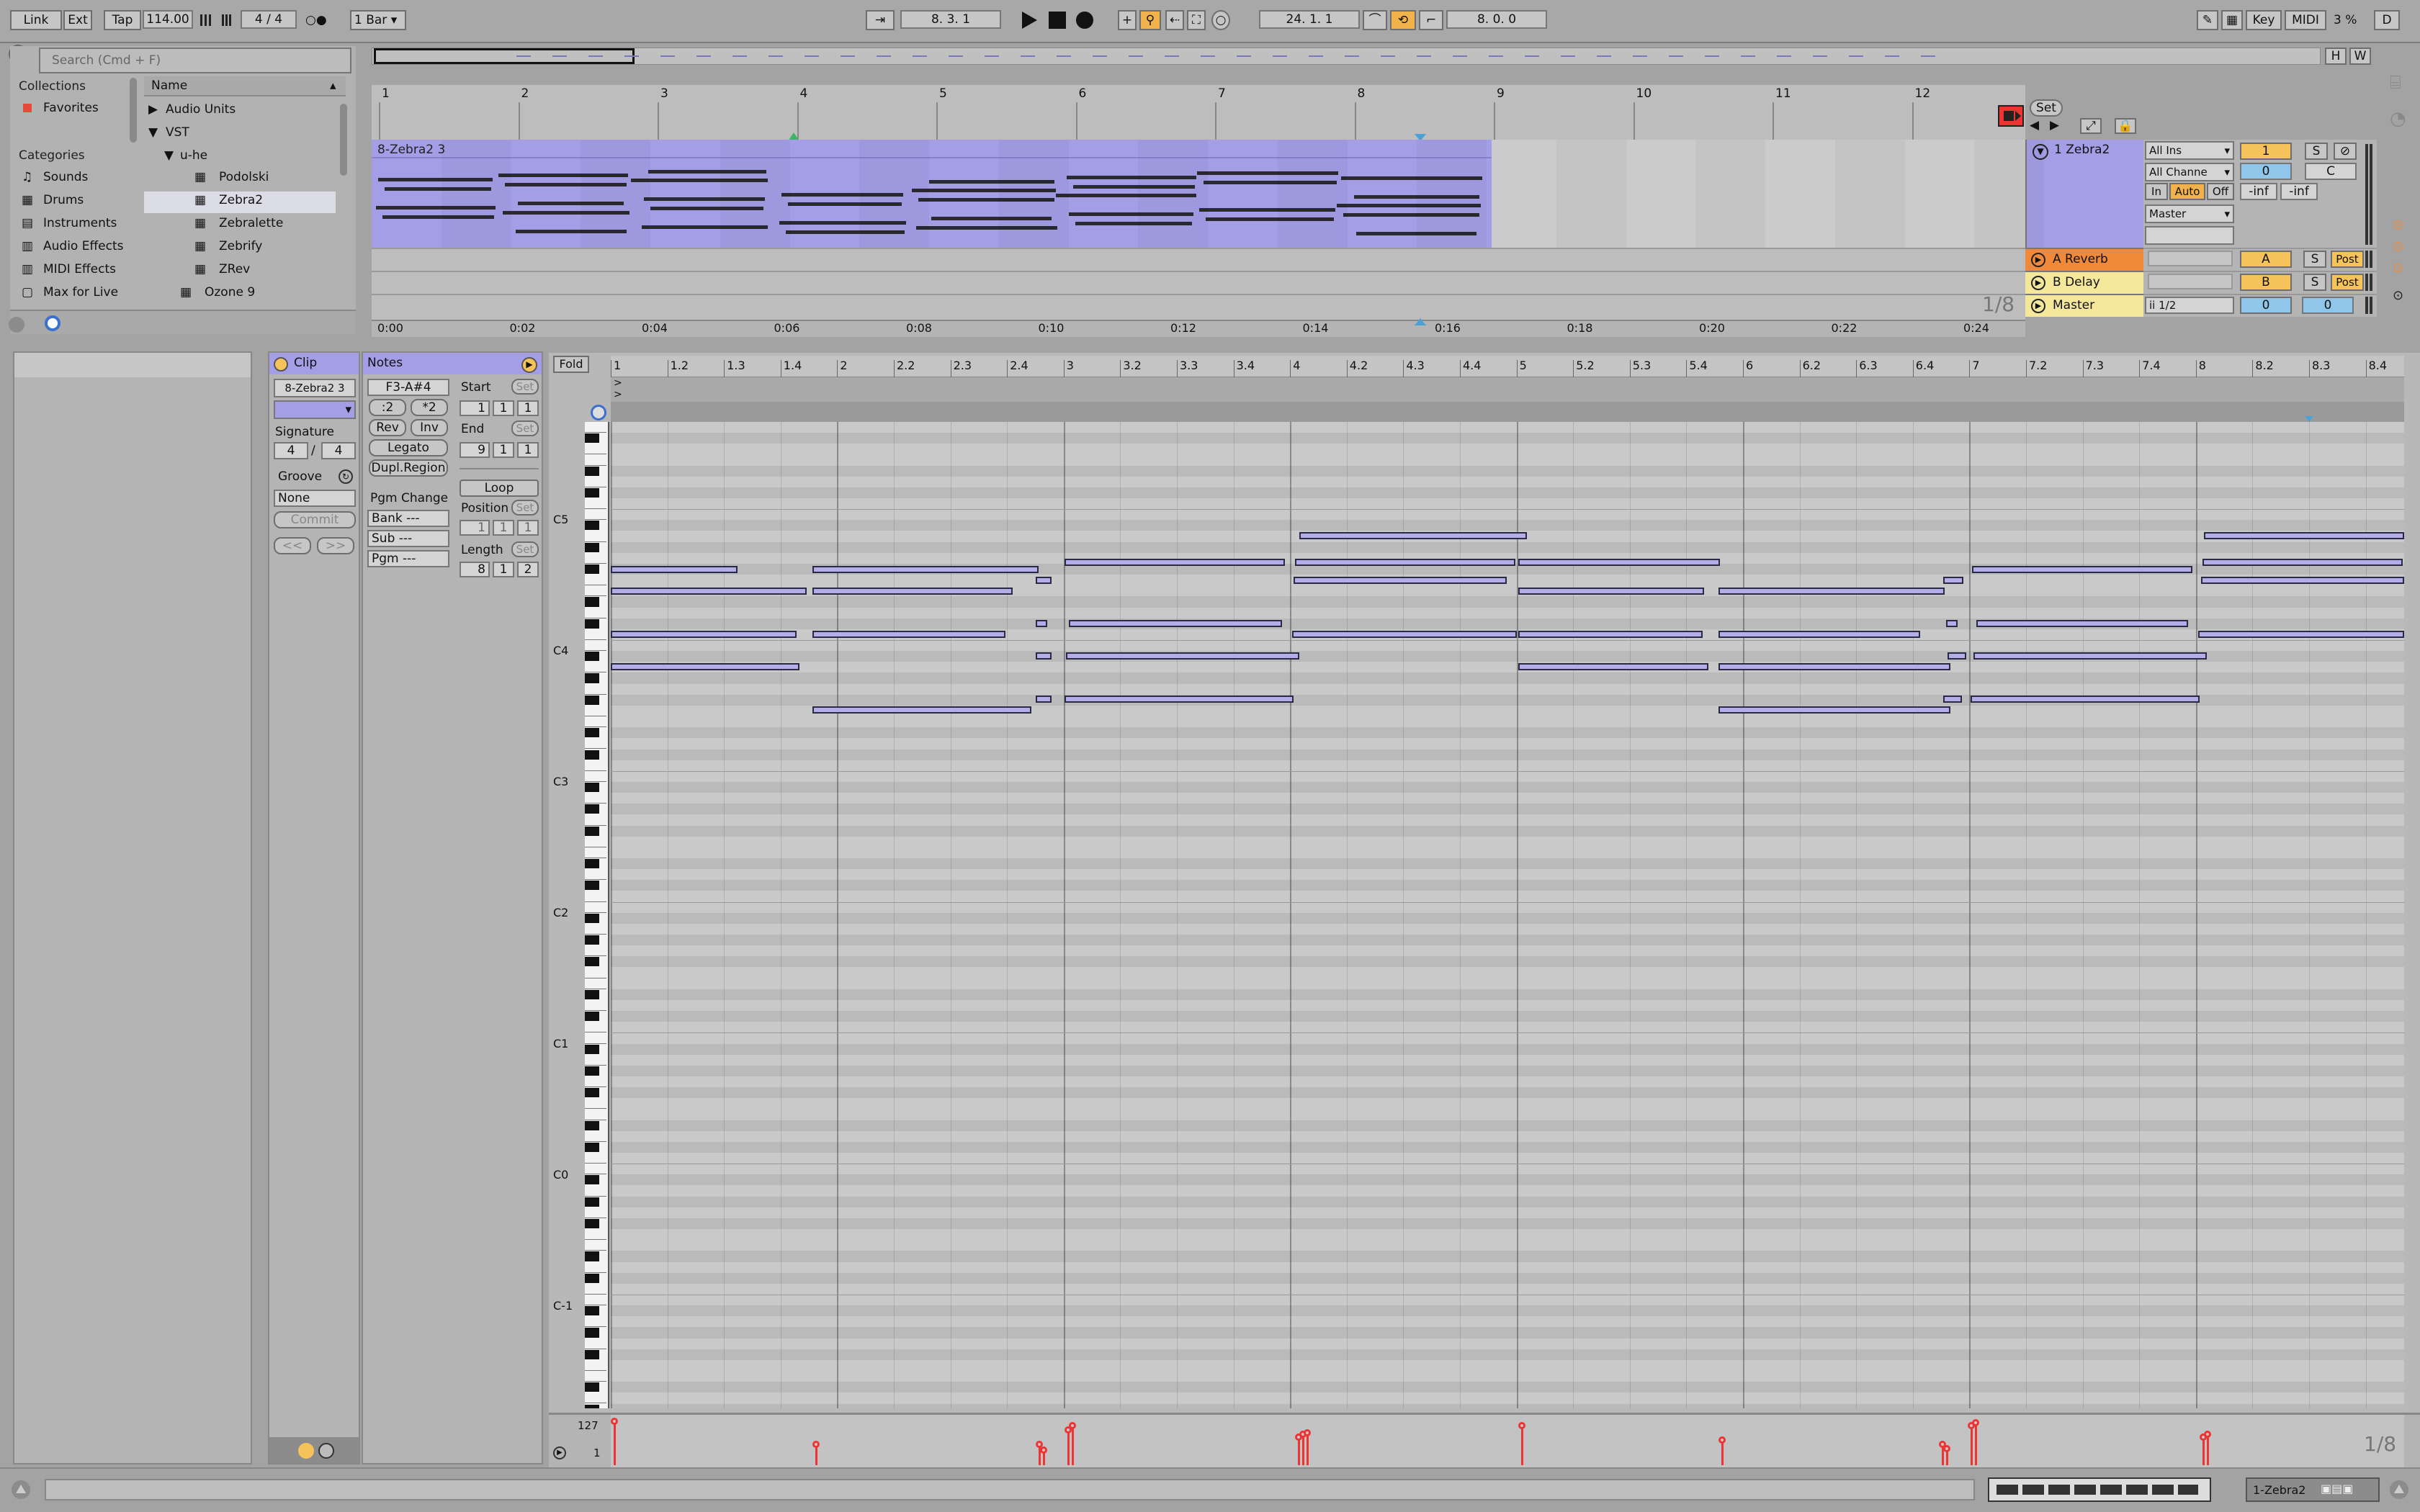 The image size is (2420, 1512). Describe the element at coordinates (2398, 268) in the screenshot. I see `mixer-toggle-icon: ⊙` at that location.